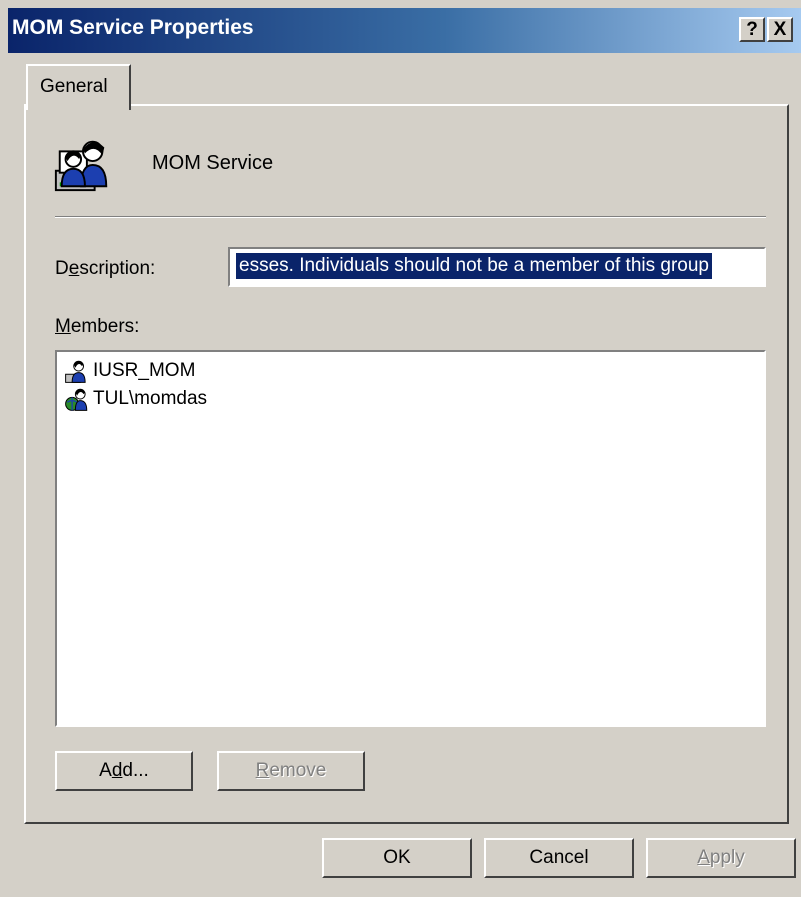 The height and width of the screenshot is (897, 801). I want to click on domain-user-icon, so click(76, 399).